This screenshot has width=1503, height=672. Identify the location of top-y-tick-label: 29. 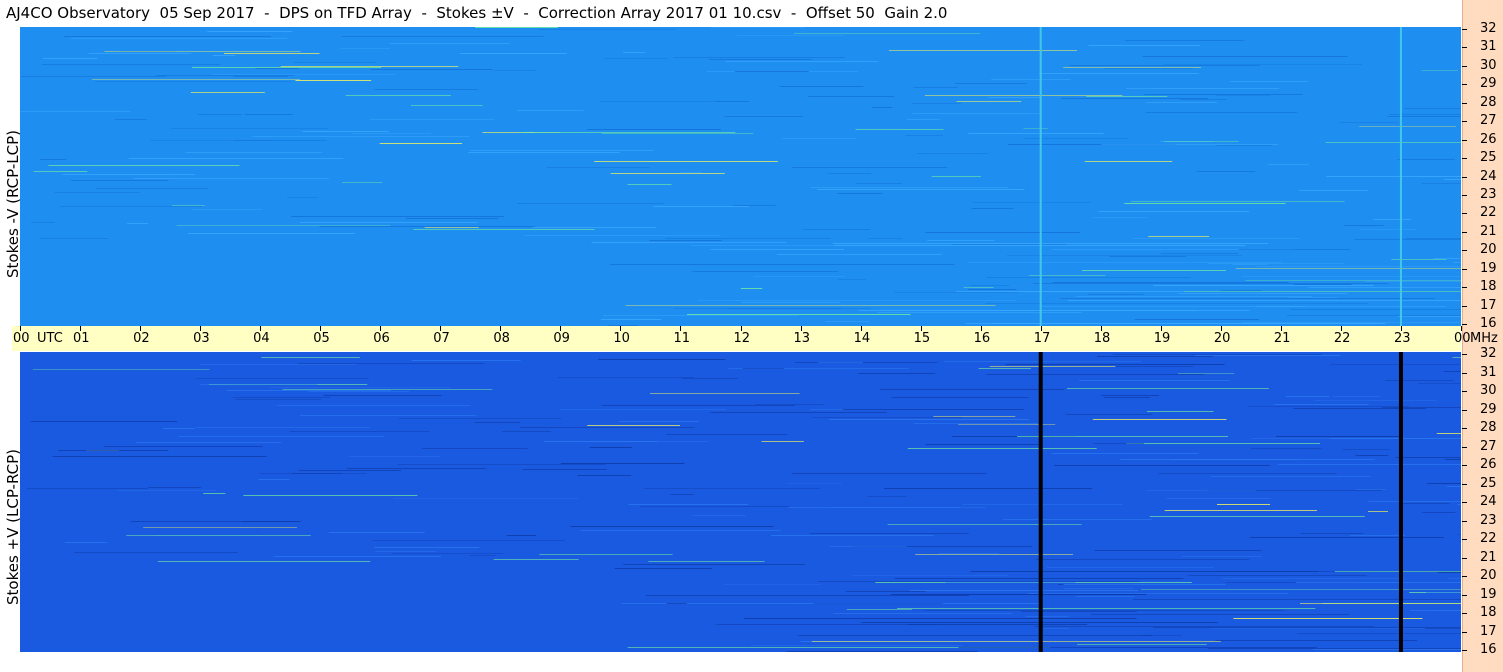
(1488, 84).